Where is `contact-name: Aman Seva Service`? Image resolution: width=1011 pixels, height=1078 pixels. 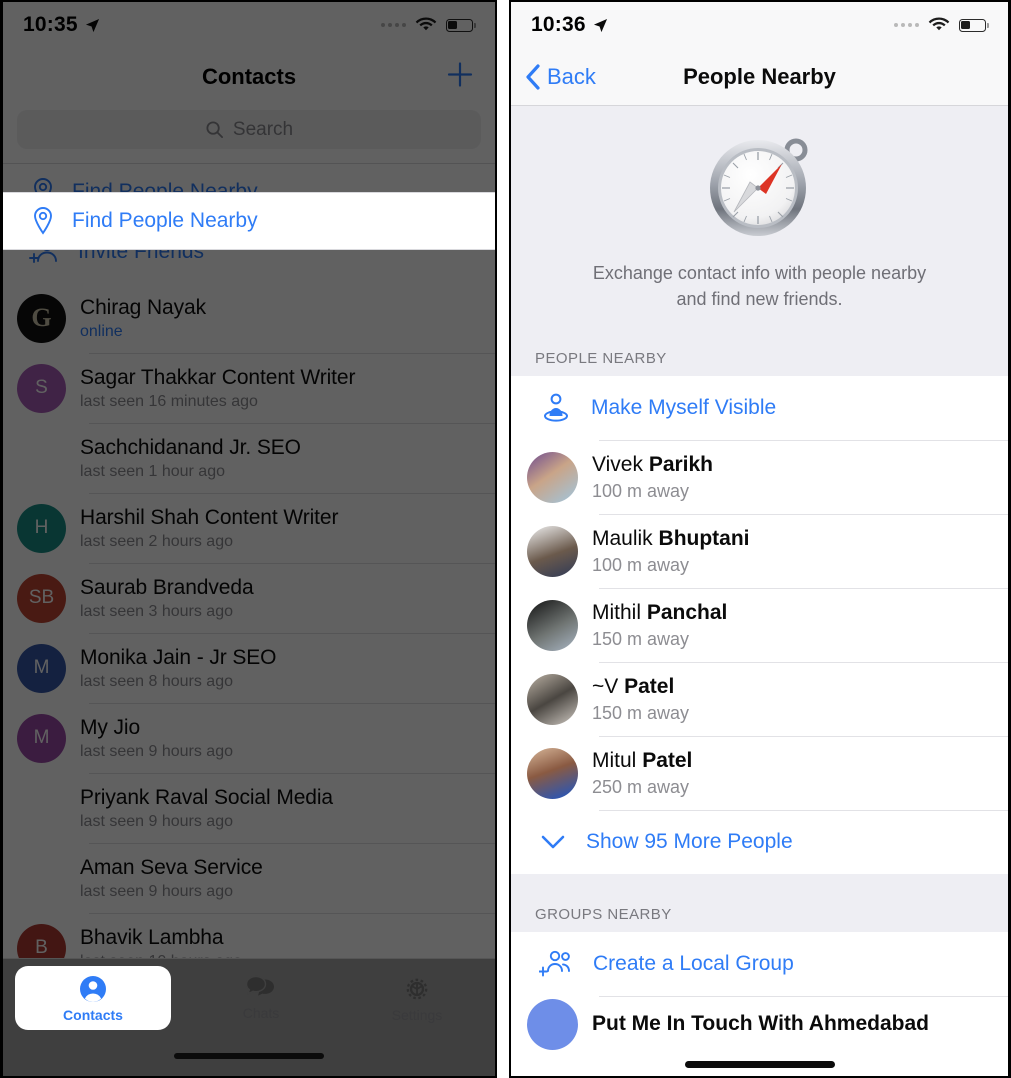 contact-name: Aman Seva Service is located at coordinates (171, 867).